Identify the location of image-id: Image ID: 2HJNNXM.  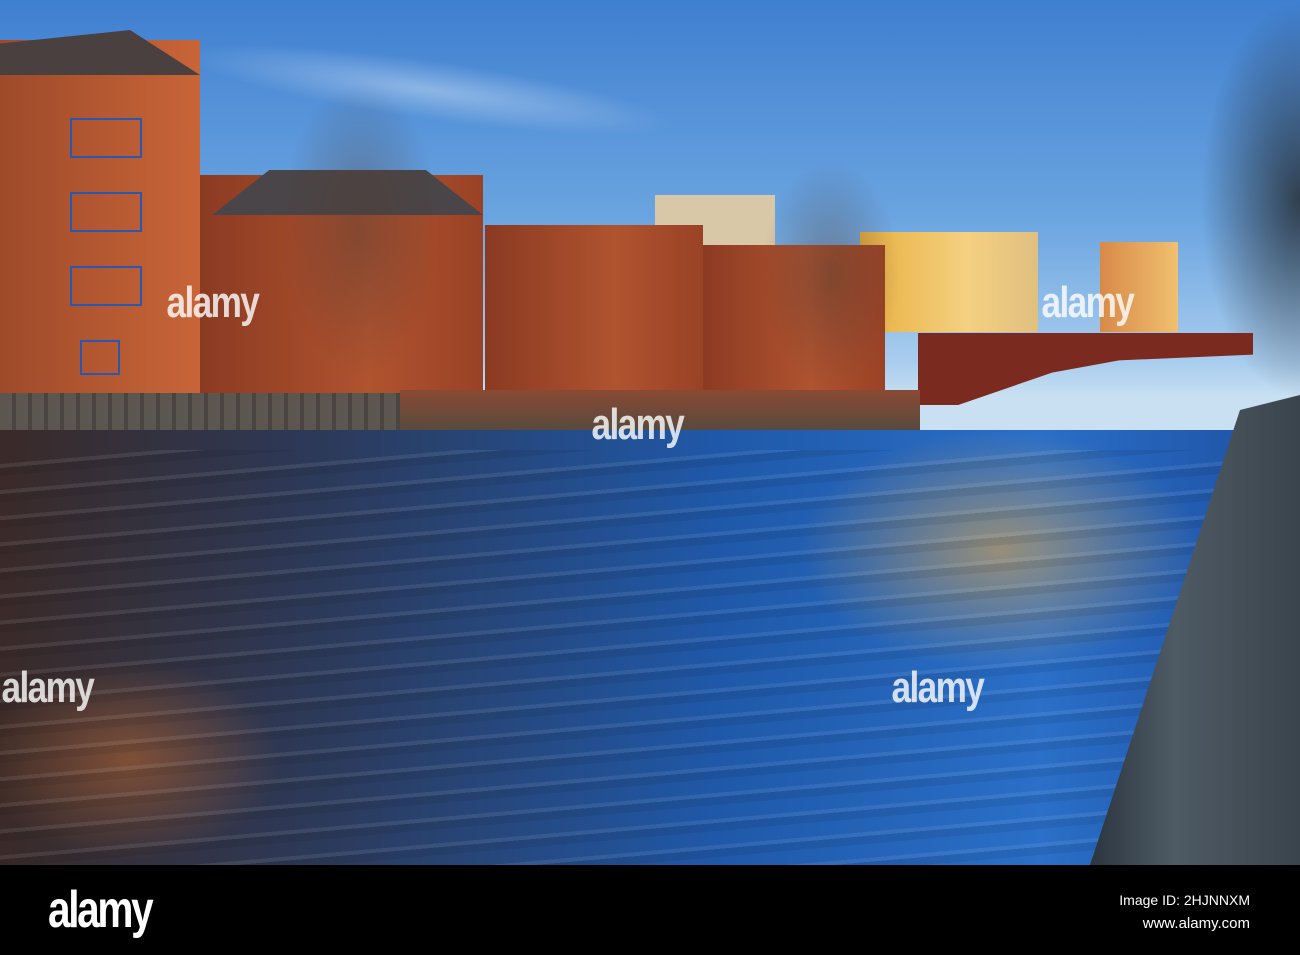
(1184, 900).